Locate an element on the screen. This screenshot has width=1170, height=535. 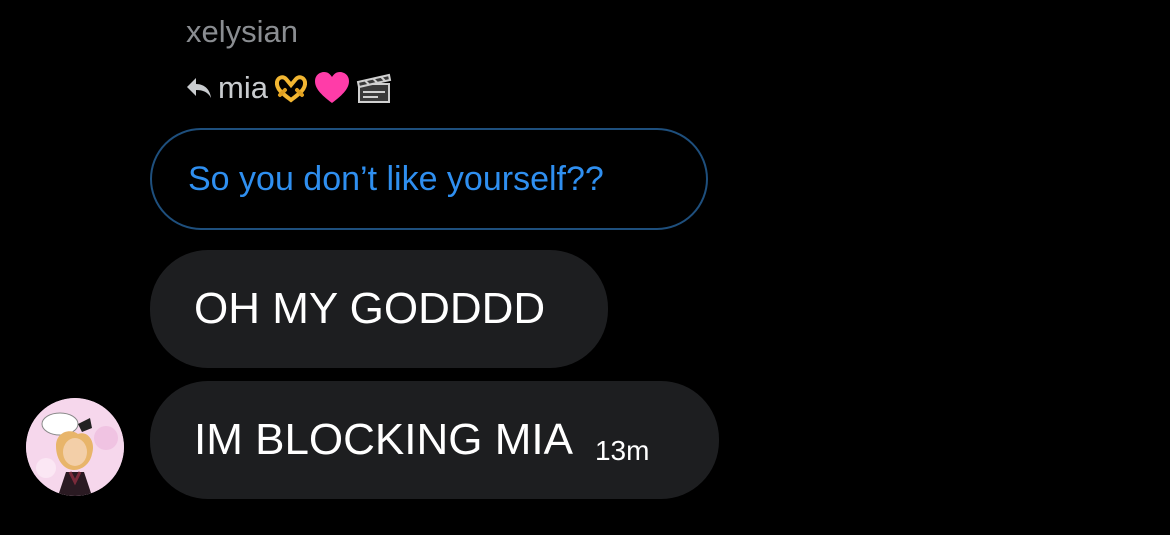
heart-hands-icon is located at coordinates (291, 88).